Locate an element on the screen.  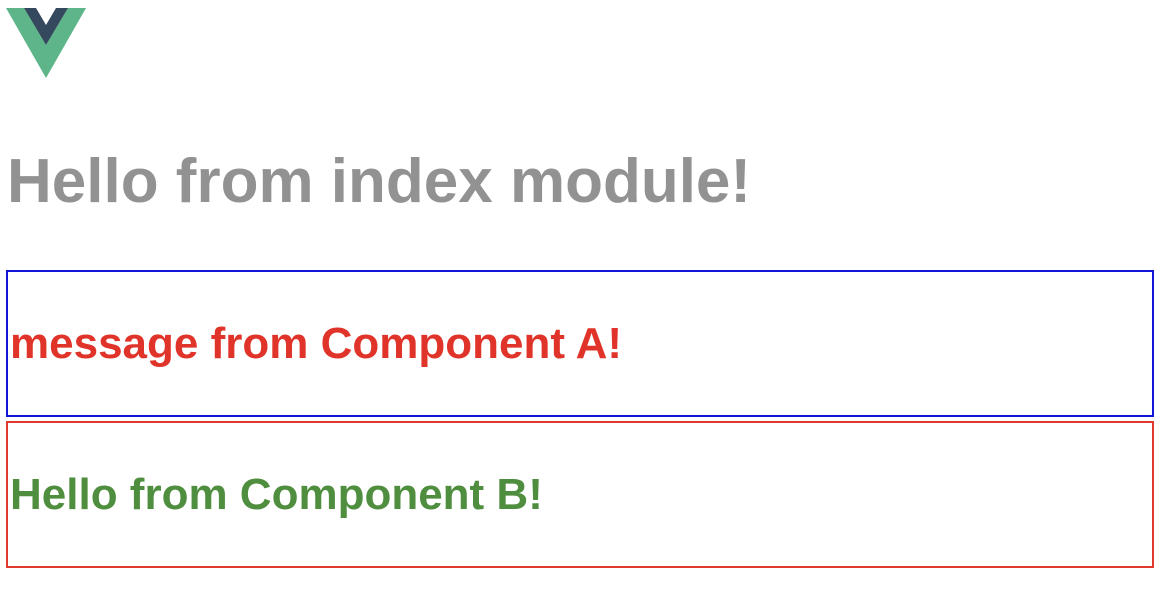
vue-logo-icon is located at coordinates (46, 43).